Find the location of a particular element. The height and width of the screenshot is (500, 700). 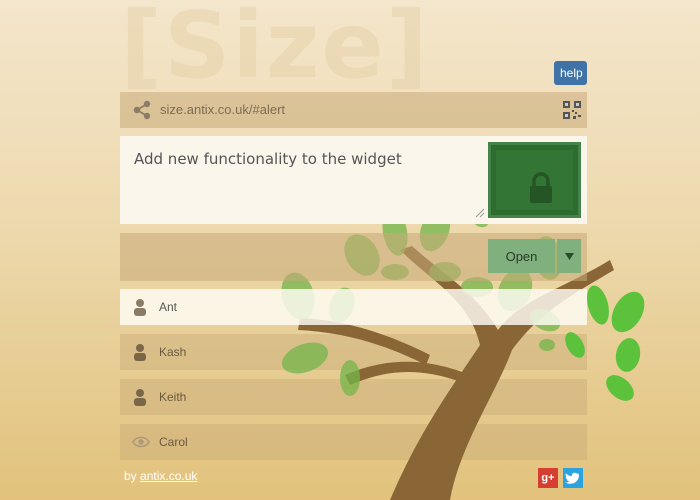

url-text: size.antix.co.uk/#alert is located at coordinates (222, 109).